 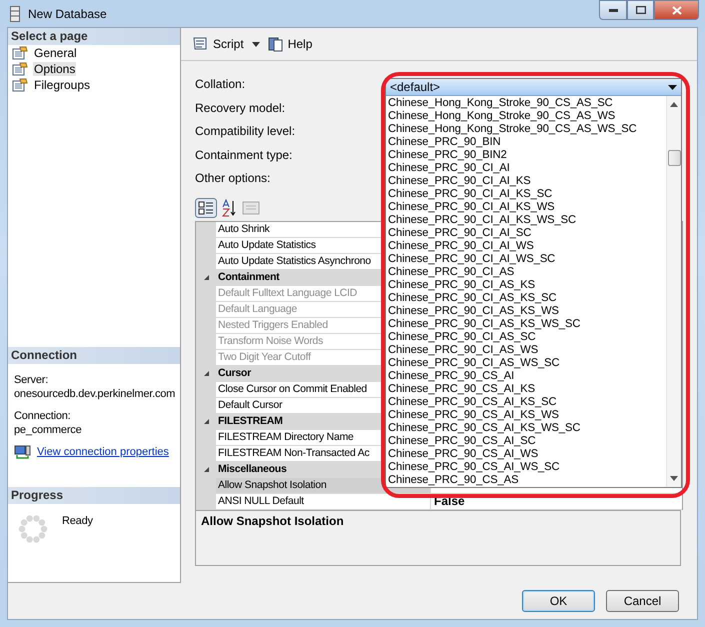 I want to click on minimize-button, so click(x=613, y=10).